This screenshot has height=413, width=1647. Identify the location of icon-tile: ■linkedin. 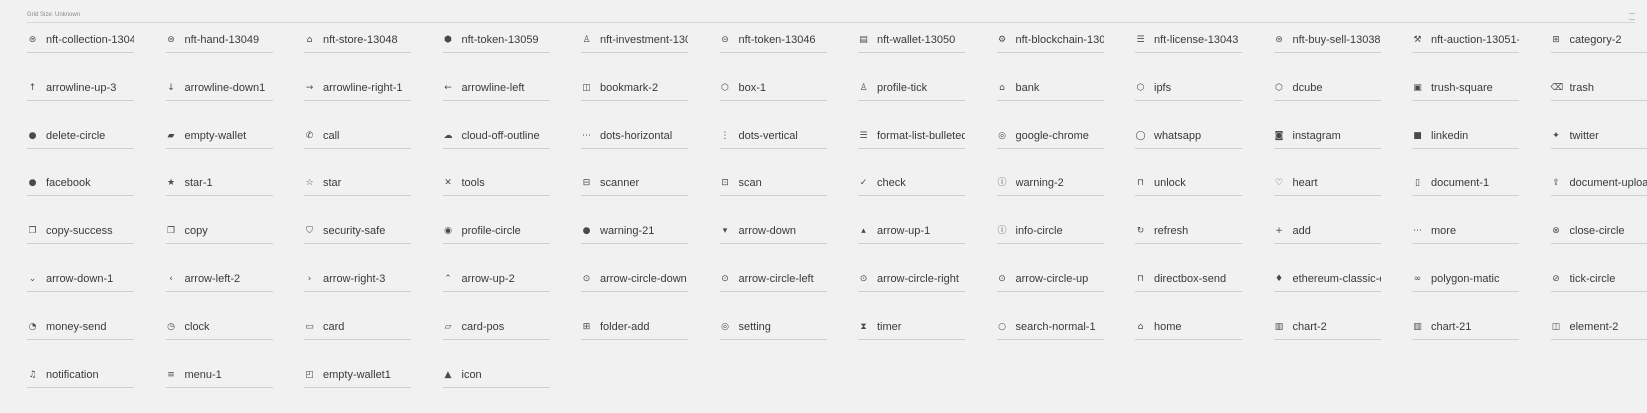
(1481, 151).